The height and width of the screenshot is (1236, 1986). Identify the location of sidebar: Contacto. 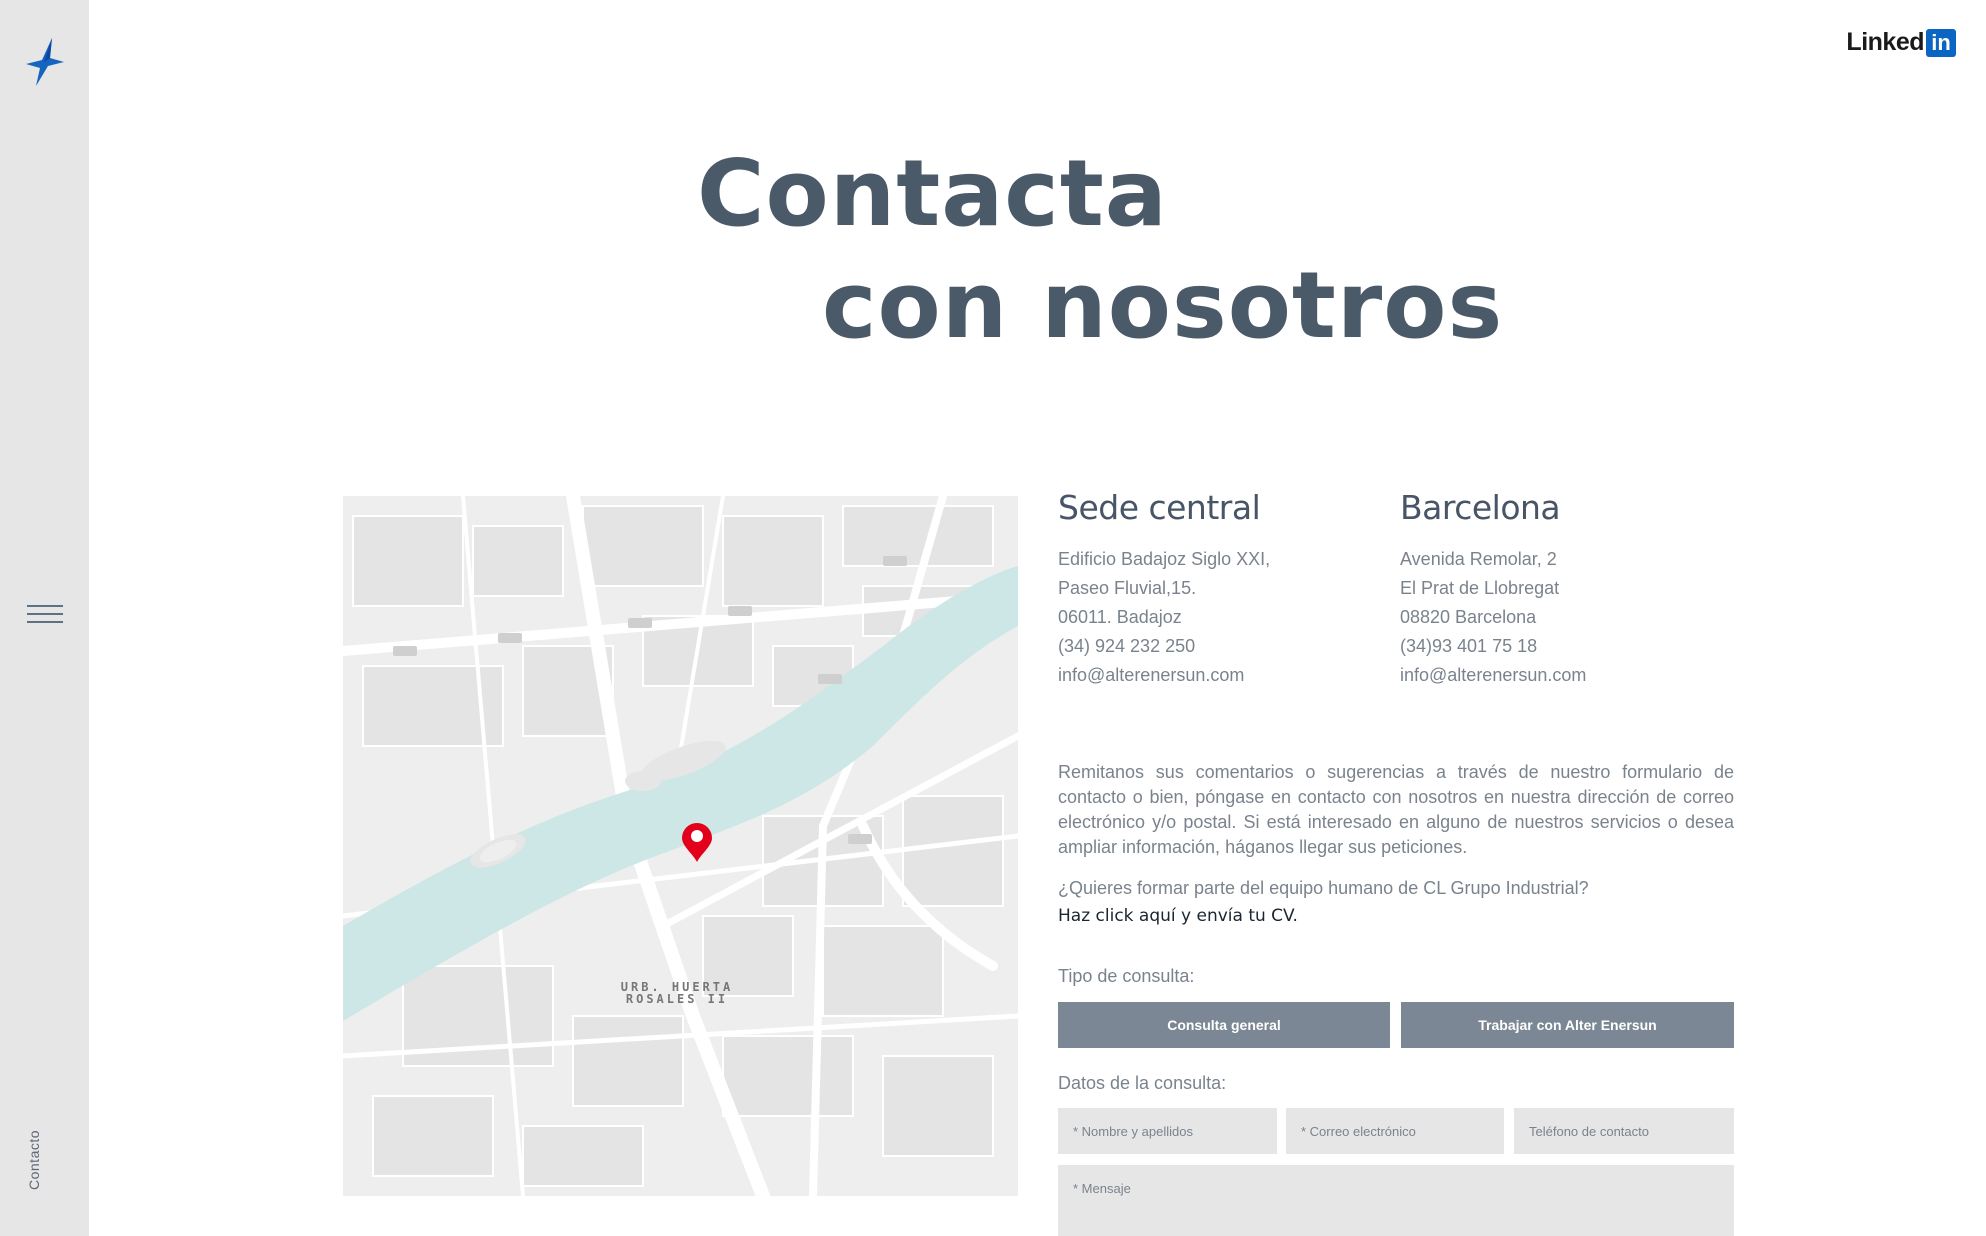
(44, 618).